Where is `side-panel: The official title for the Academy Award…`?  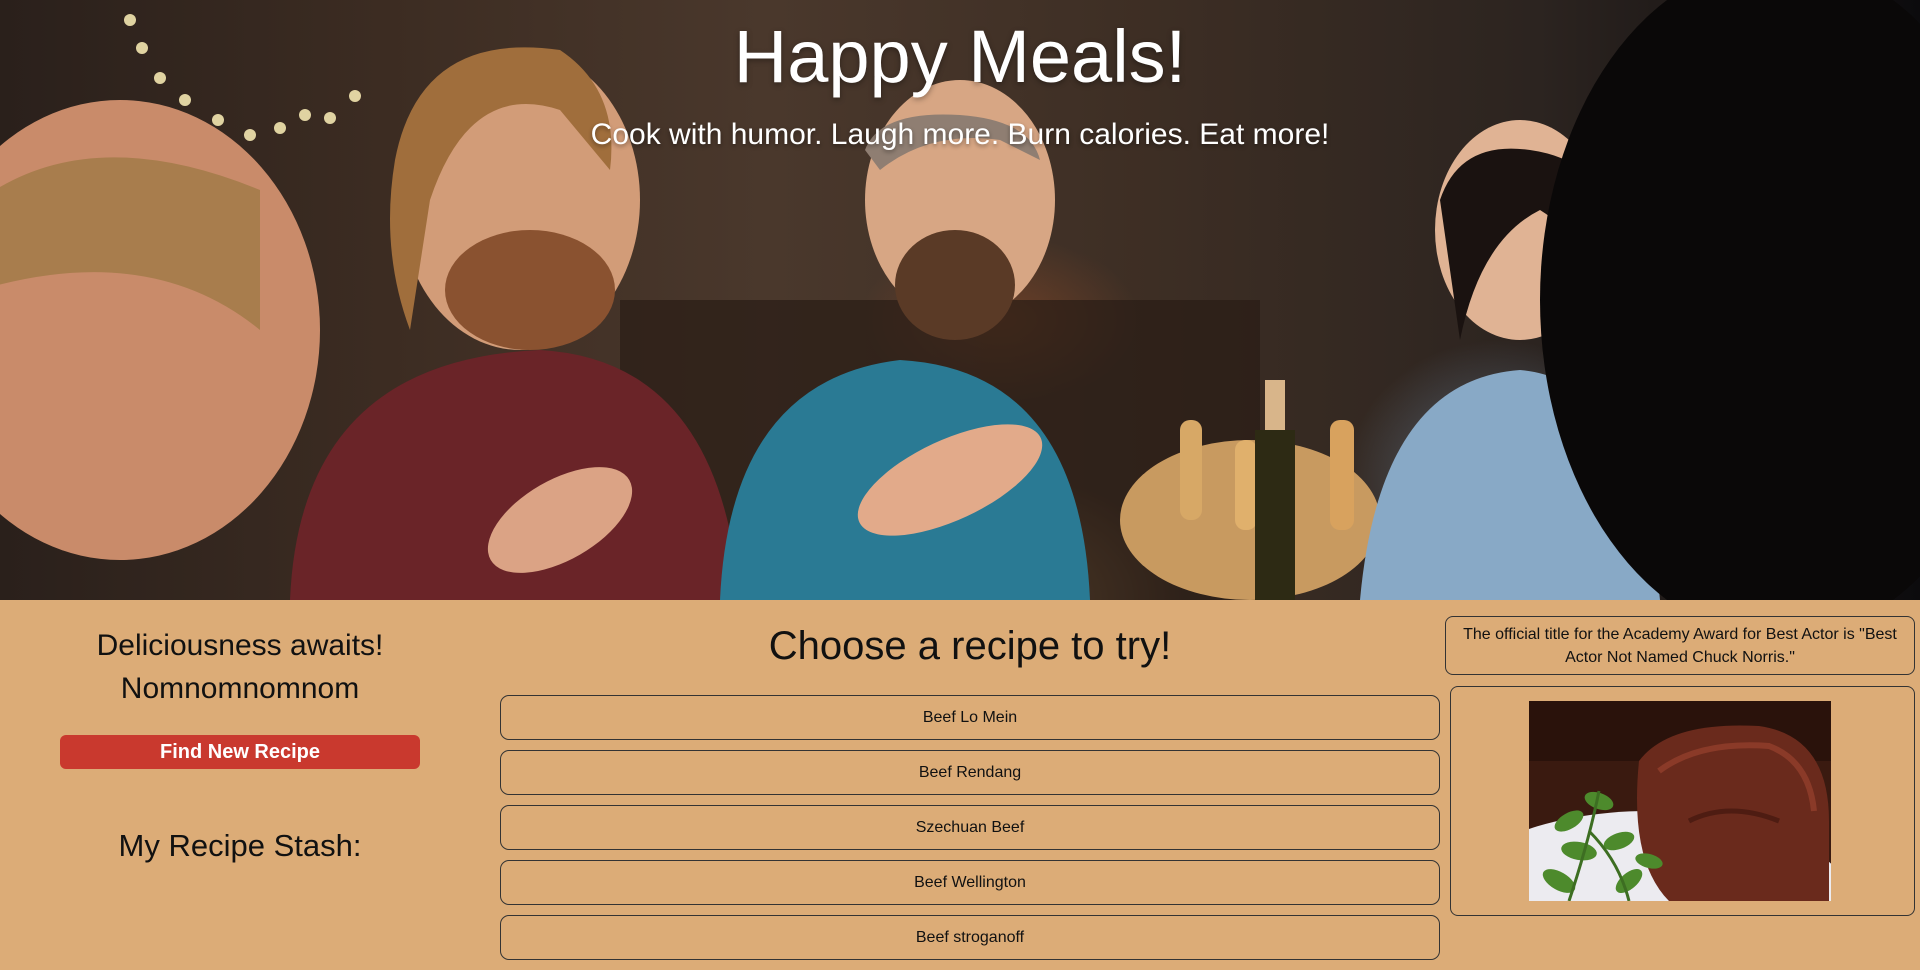 side-panel: The official title for the Academy Award… is located at coordinates (1680, 766).